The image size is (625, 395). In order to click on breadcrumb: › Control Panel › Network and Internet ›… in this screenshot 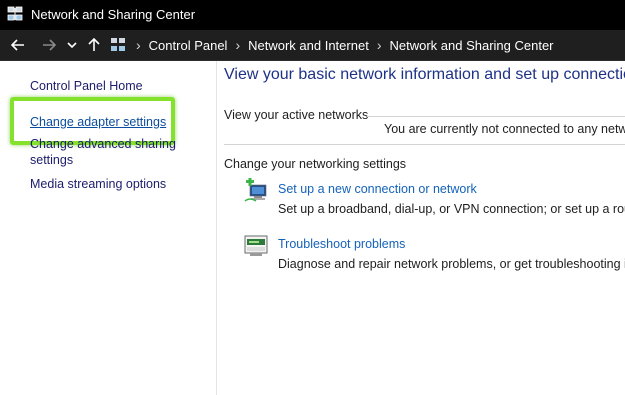, I will do `click(332, 45)`.